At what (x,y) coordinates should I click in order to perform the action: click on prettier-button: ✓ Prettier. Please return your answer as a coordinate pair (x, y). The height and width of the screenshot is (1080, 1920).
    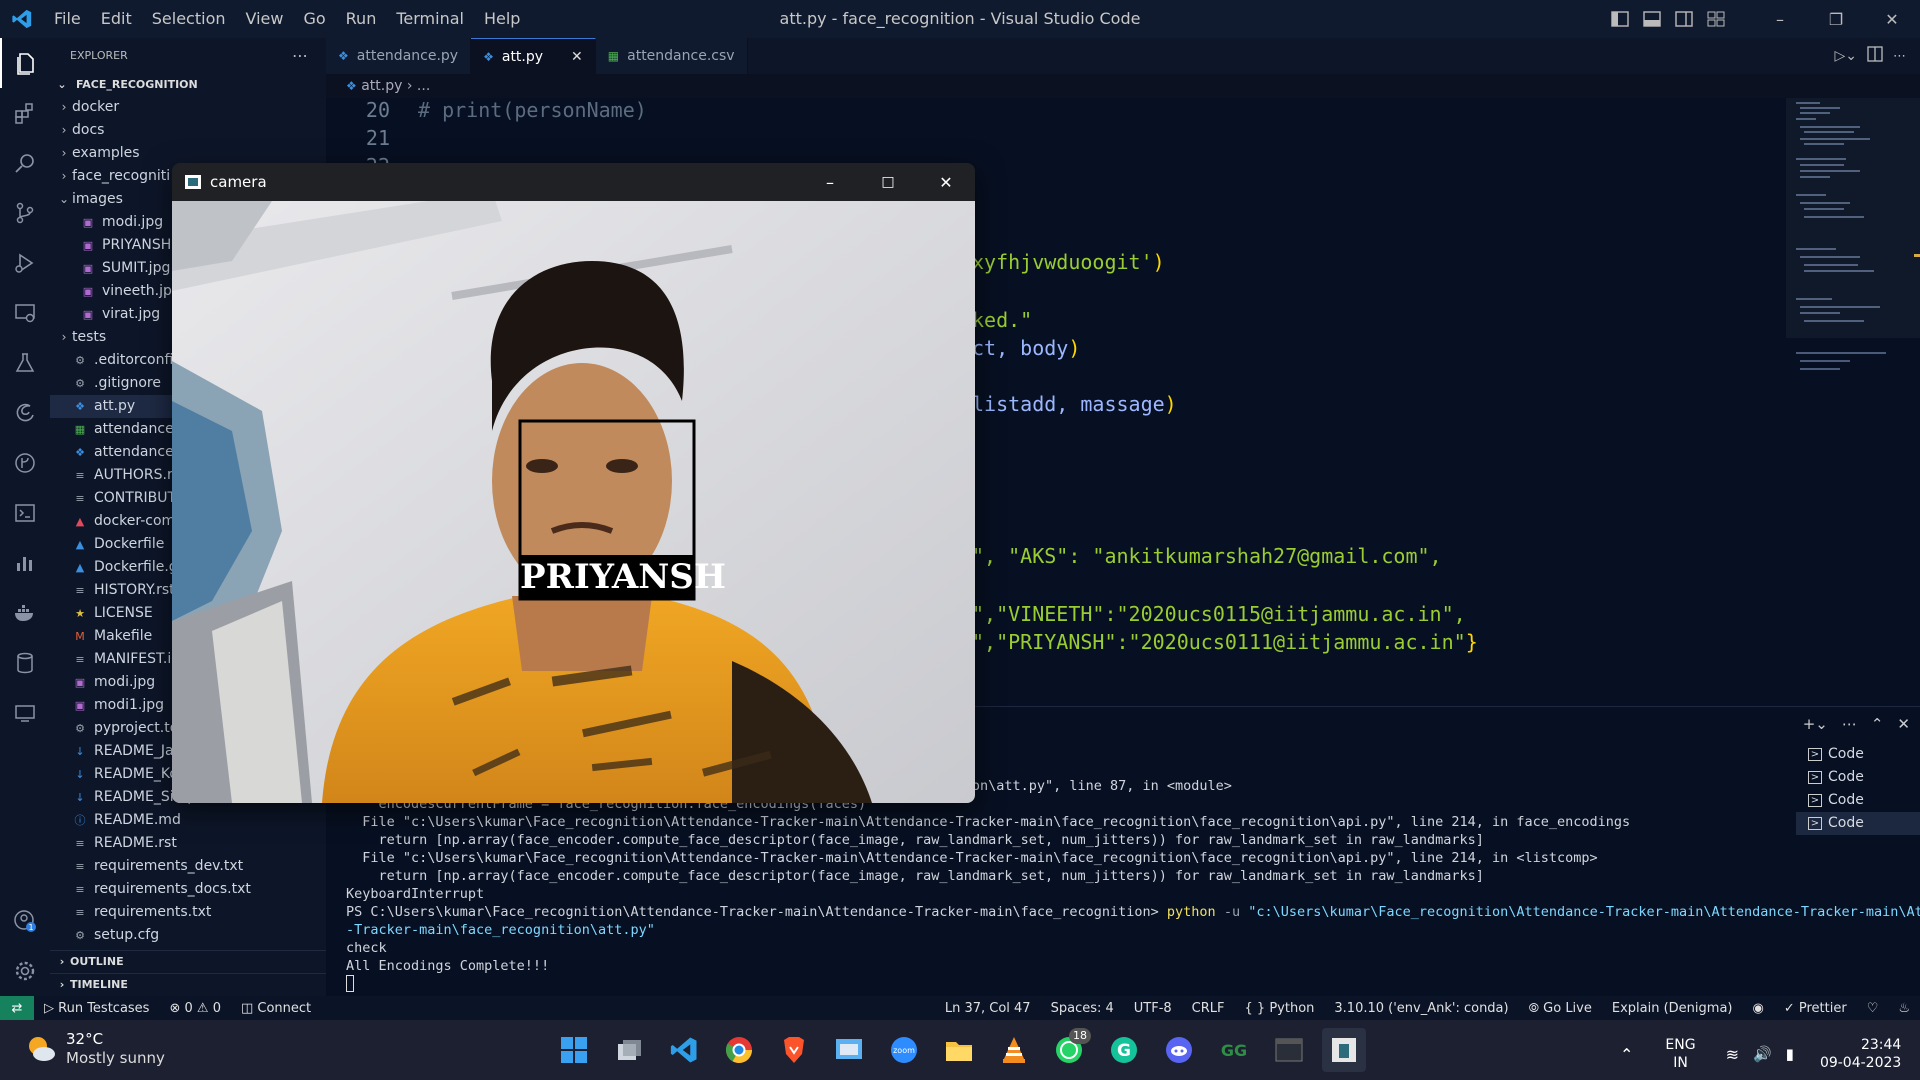
    Looking at the image, I should click on (1815, 1008).